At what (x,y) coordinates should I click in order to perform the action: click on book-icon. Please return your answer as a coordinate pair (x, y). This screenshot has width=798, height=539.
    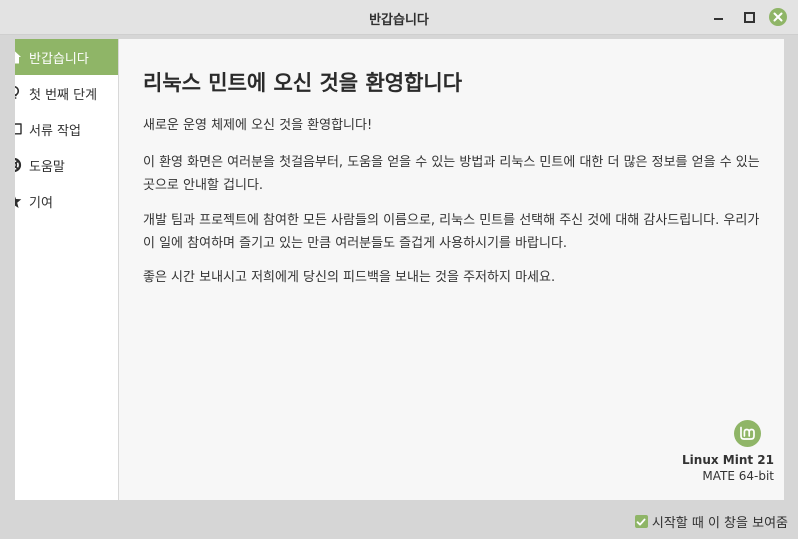
    Looking at the image, I should click on (14, 129).